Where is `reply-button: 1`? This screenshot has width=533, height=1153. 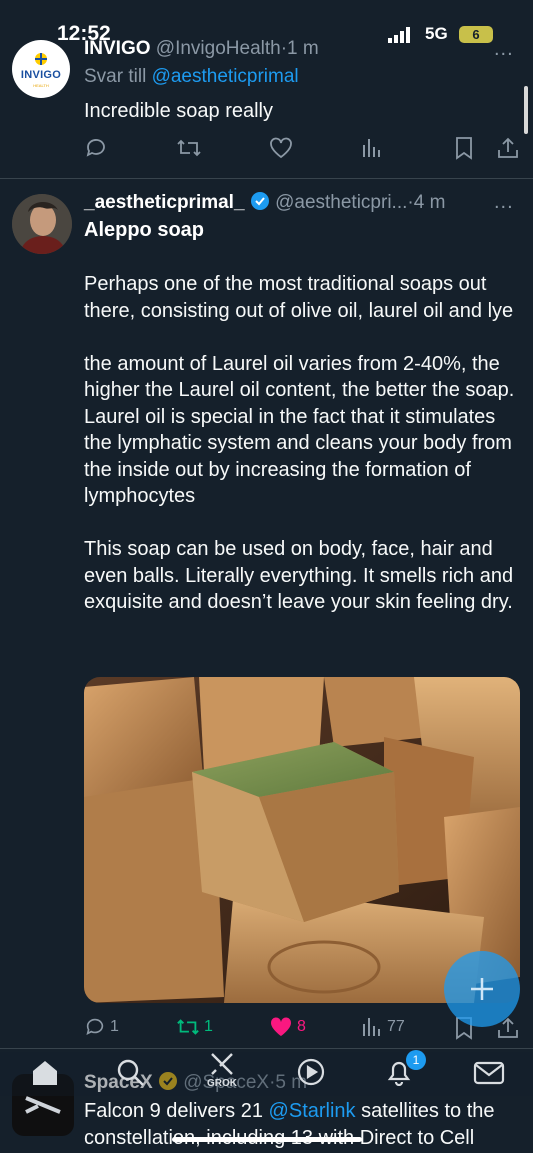
reply-button: 1 is located at coordinates (101, 1027).